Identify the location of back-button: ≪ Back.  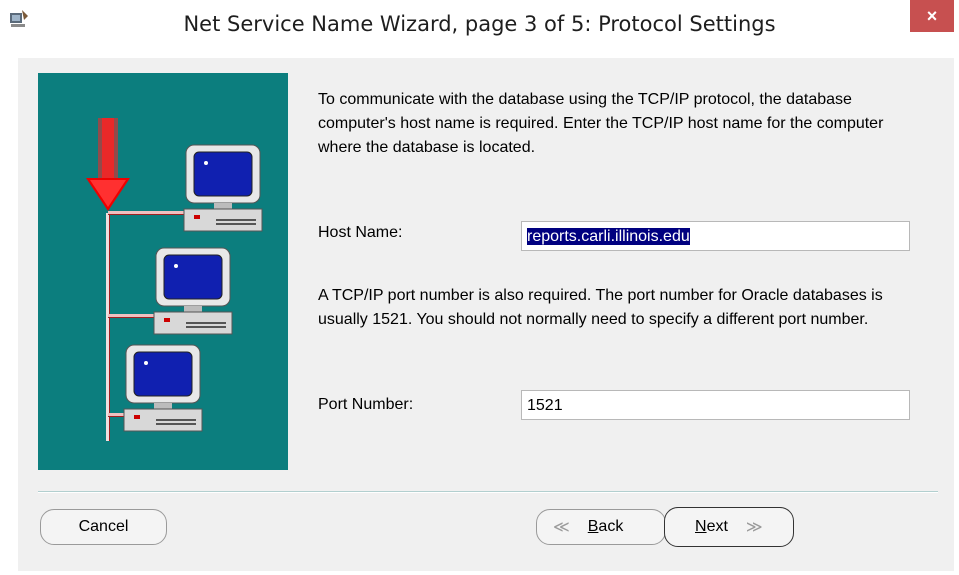
(601, 527).